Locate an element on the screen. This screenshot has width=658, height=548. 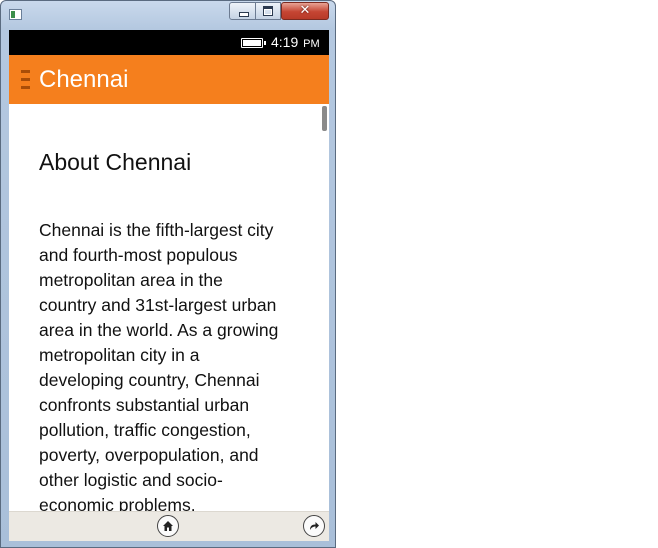
window-titlebar: ✕ is located at coordinates (168, 15).